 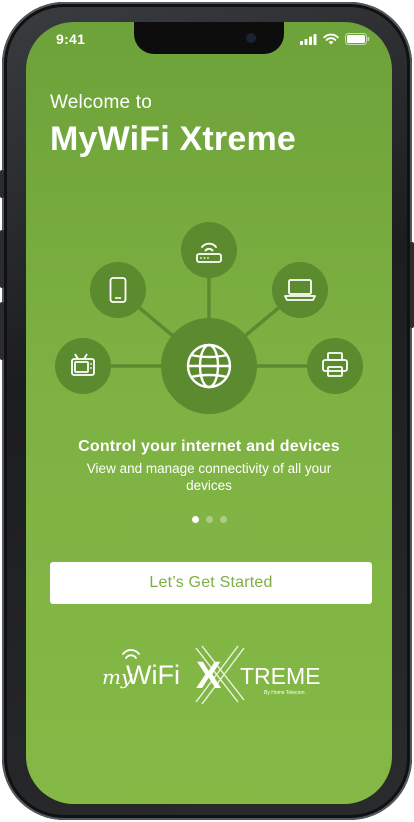 What do you see at coordinates (331, 39) in the screenshot?
I see `wifi-icon` at bounding box center [331, 39].